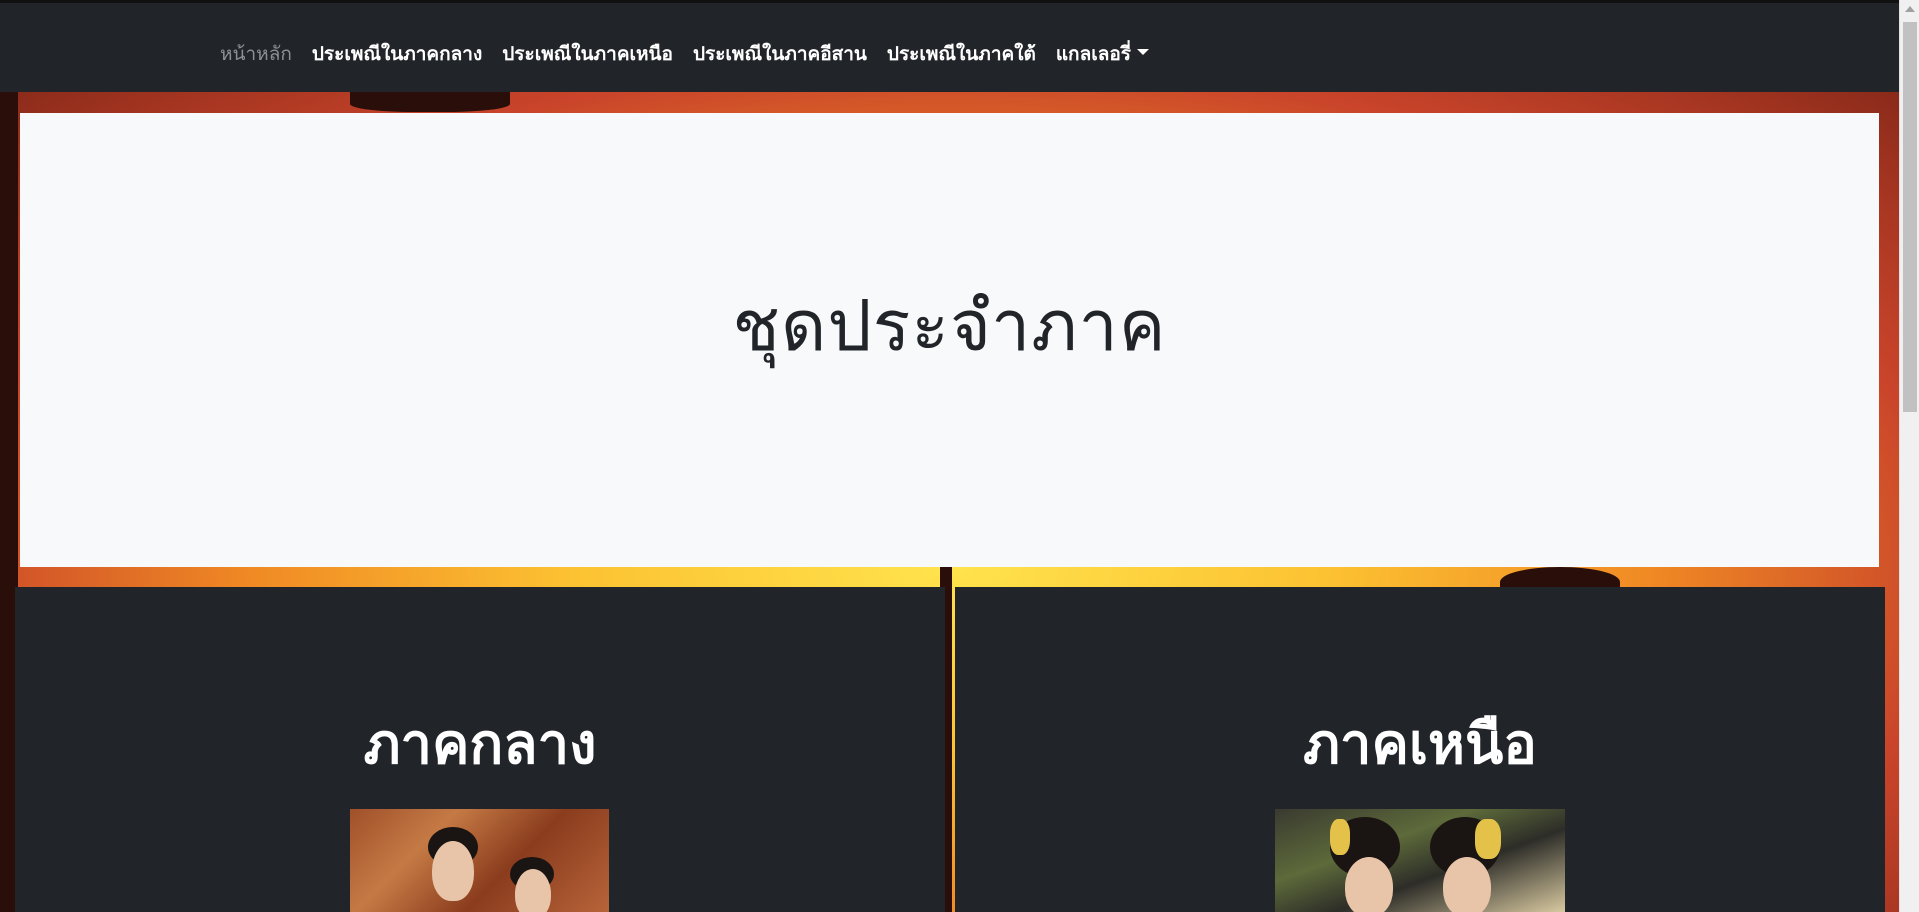 The width and height of the screenshot is (1919, 912). I want to click on central-costume-photo, so click(479, 860).